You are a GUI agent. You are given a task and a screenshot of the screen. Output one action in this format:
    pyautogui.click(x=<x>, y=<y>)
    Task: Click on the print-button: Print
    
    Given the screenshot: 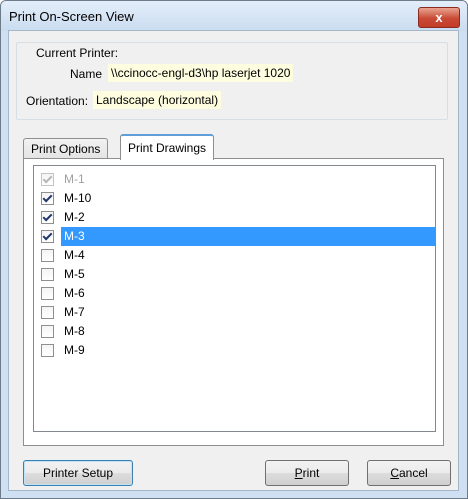 What is the action you would take?
    pyautogui.click(x=307, y=473)
    